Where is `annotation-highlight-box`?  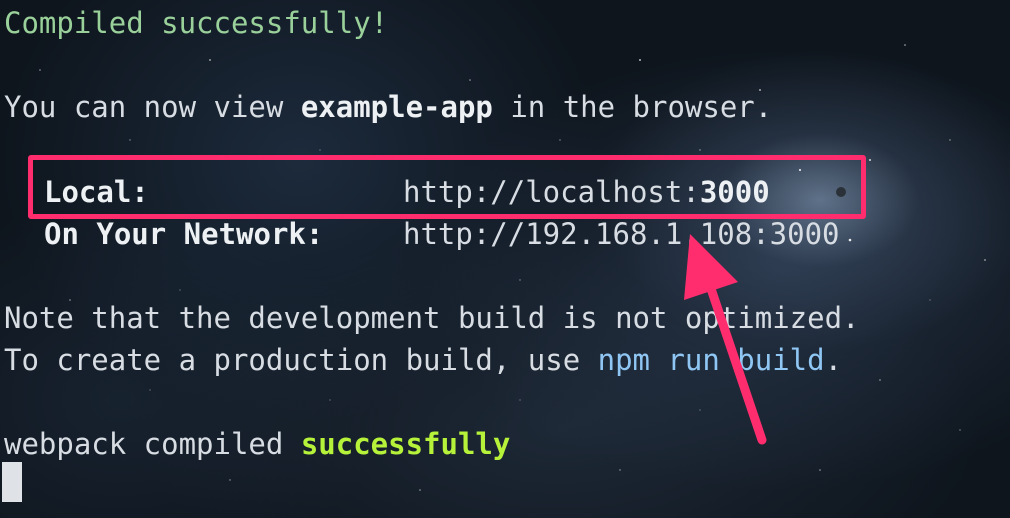
annotation-highlight-box is located at coordinates (447, 187).